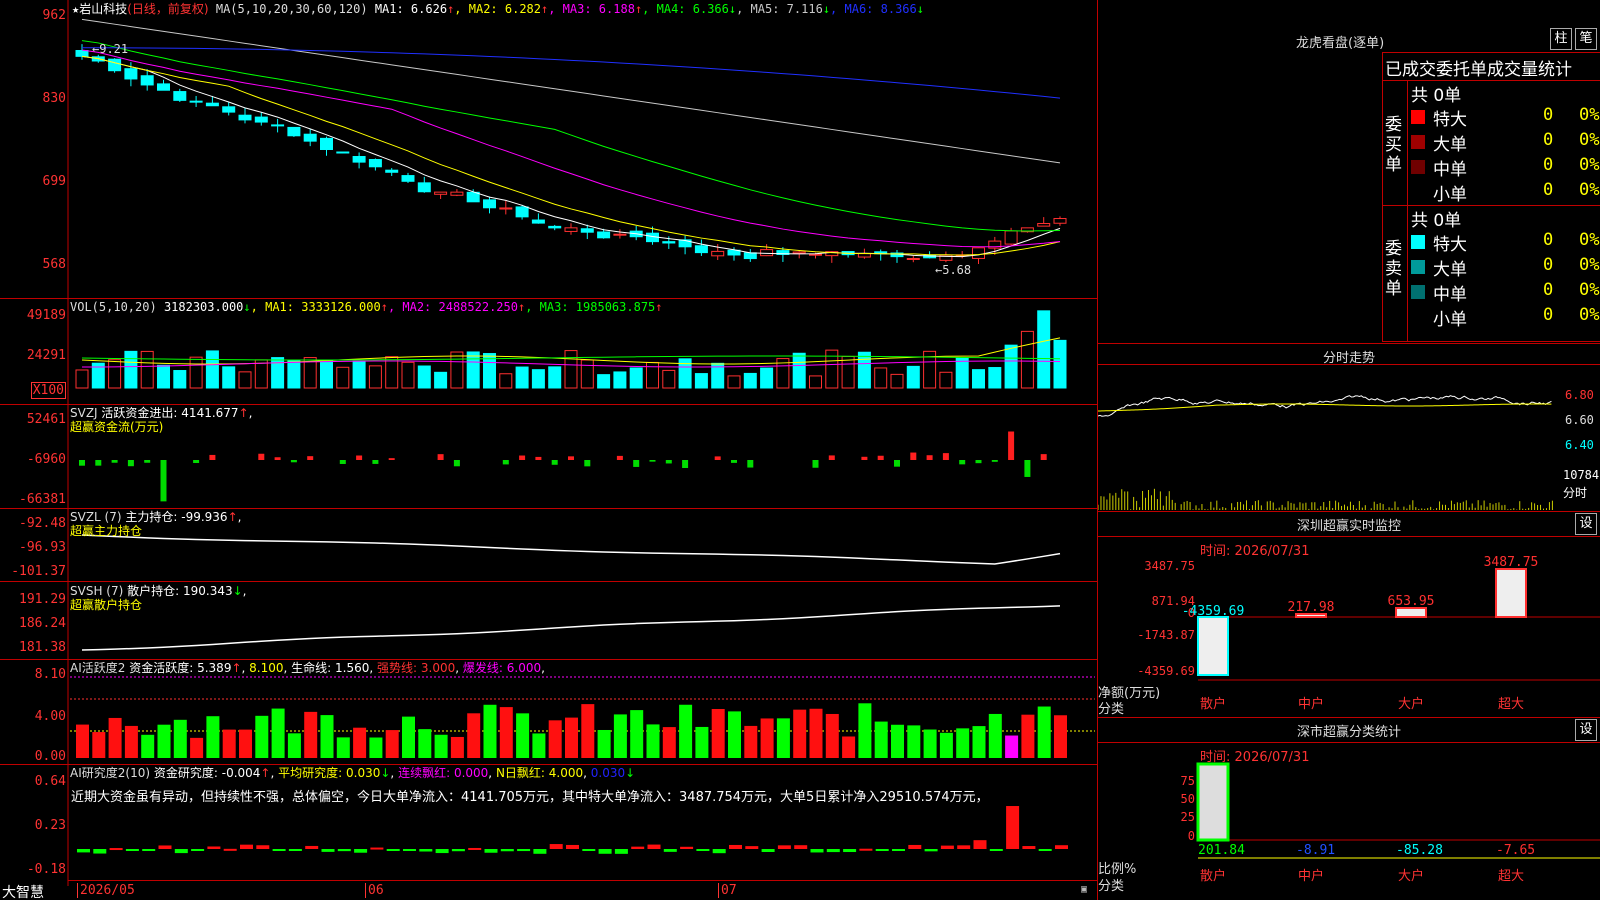 Image resolution: width=1600 pixels, height=900 pixels. I want to click on intraday-price-line, so click(1325, 406).